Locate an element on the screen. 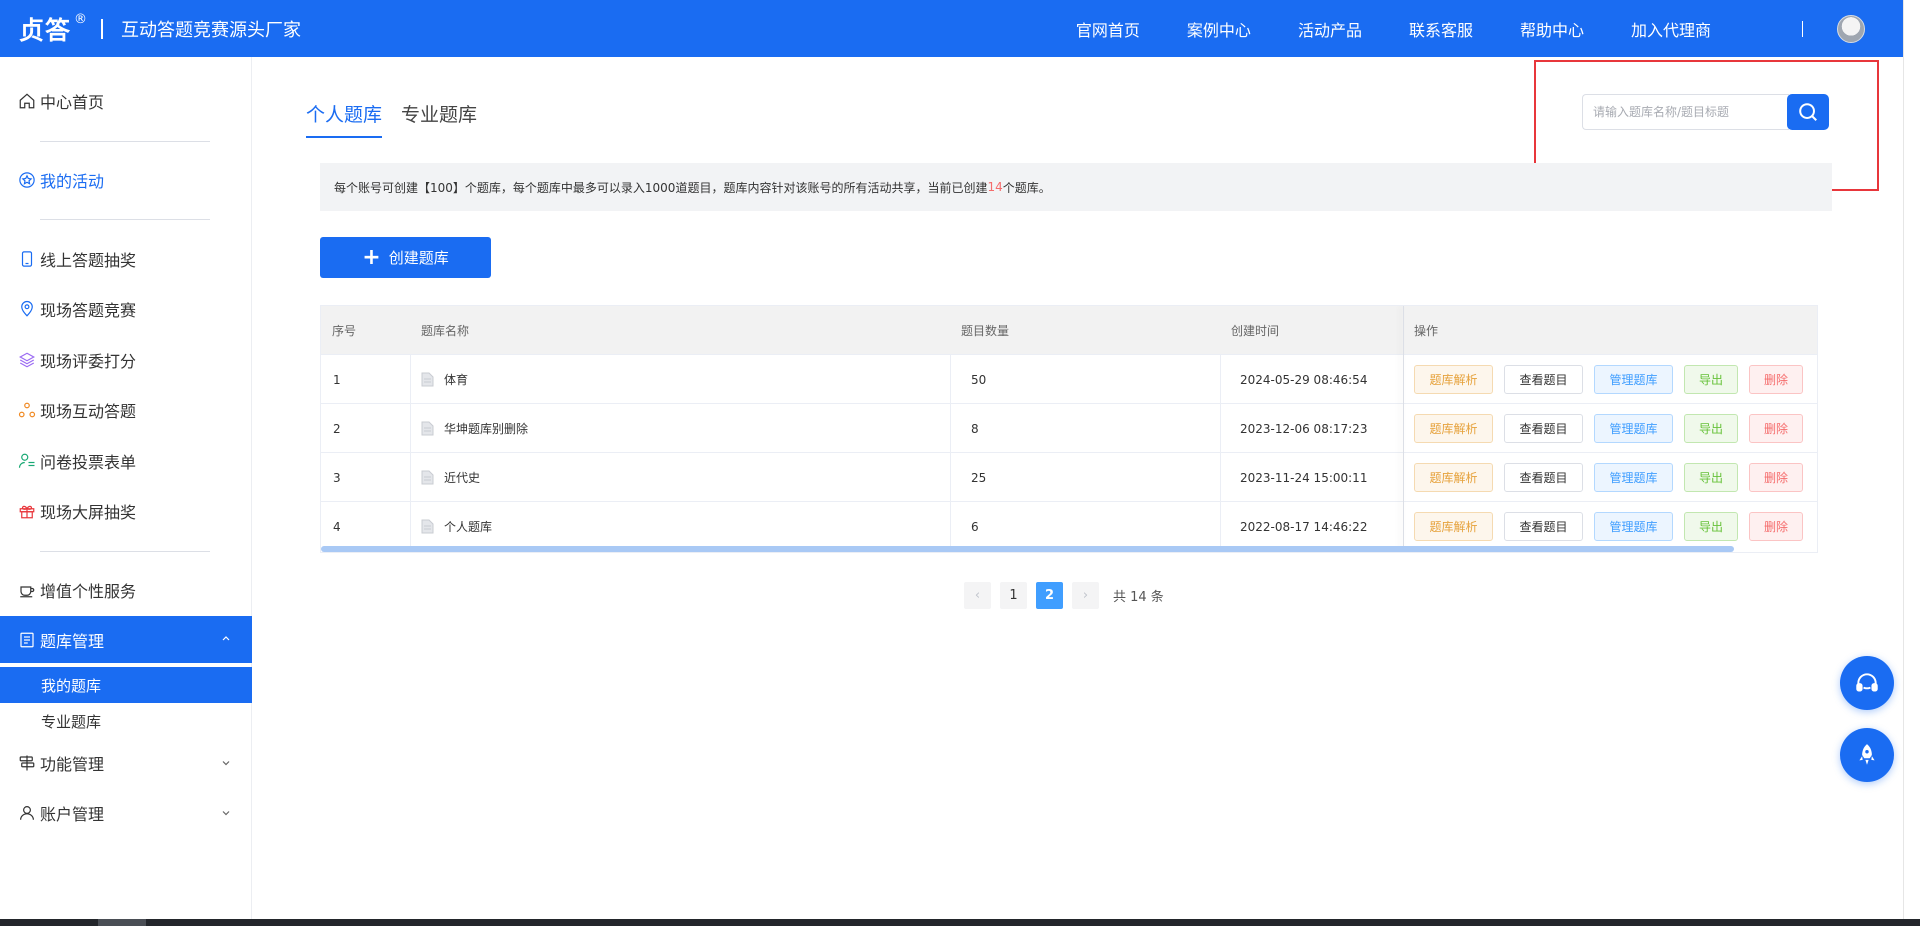 The width and height of the screenshot is (1920, 926). layers-icon is located at coordinates (26, 360).